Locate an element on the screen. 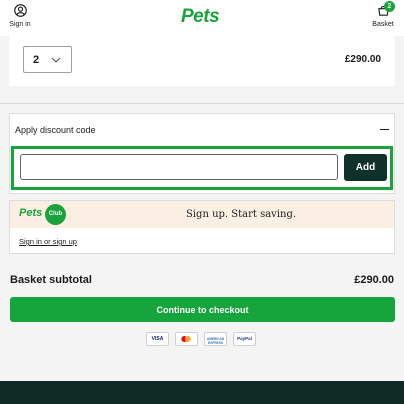 The height and width of the screenshot is (404, 404). visa-icon: VISA is located at coordinates (157, 339).